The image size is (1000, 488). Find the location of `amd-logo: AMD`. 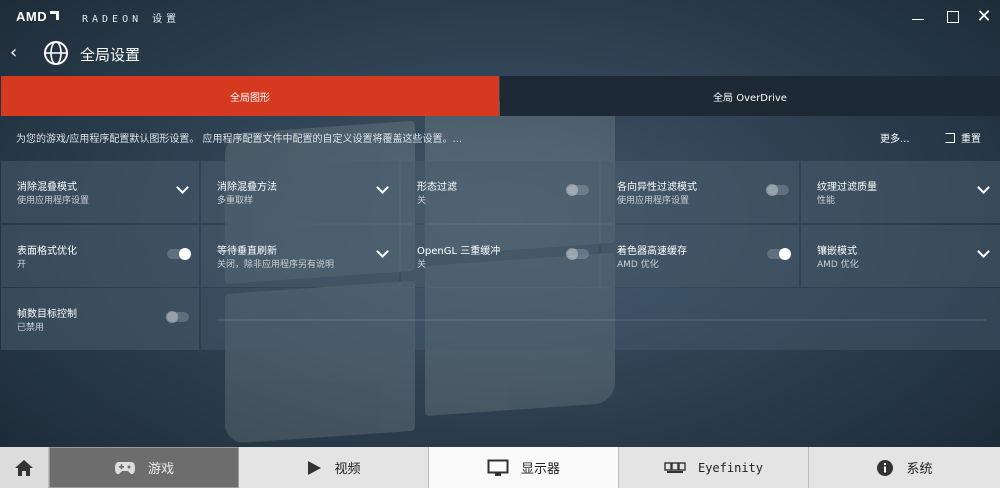

amd-logo: AMD is located at coordinates (38, 16).